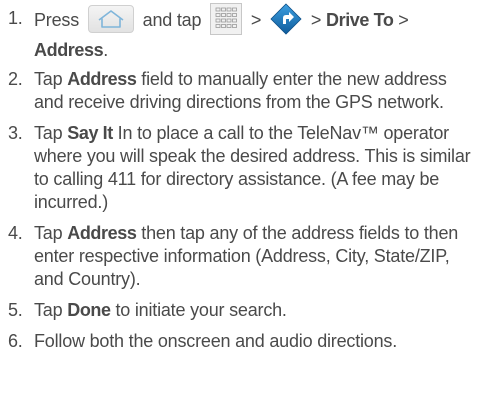 Image resolution: width=485 pixels, height=397 pixels. What do you see at coordinates (90, 133) in the screenshot?
I see `say-it-label: Say It` at bounding box center [90, 133].